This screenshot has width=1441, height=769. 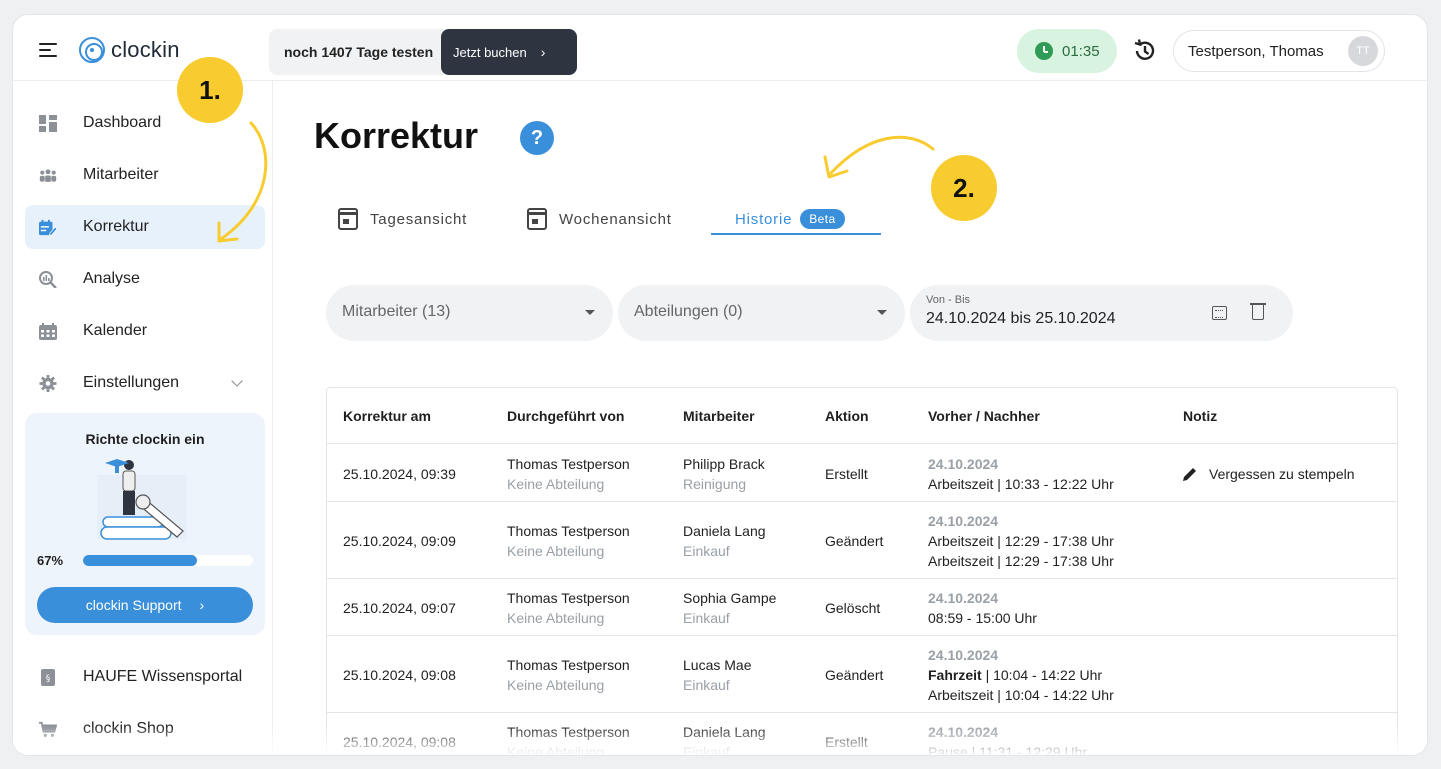 I want to click on book-icon: §, so click(x=48, y=677).